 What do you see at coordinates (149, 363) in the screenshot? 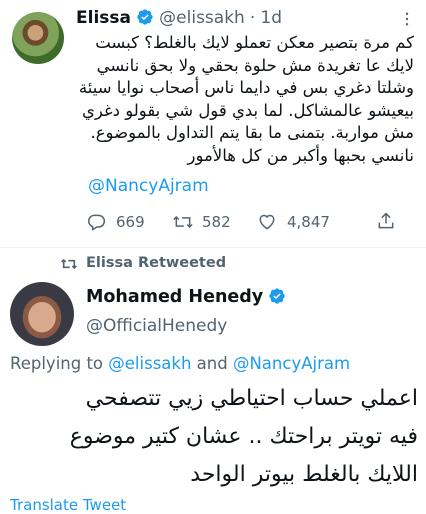
I see `reply-mention-link: @elissakh` at bounding box center [149, 363].